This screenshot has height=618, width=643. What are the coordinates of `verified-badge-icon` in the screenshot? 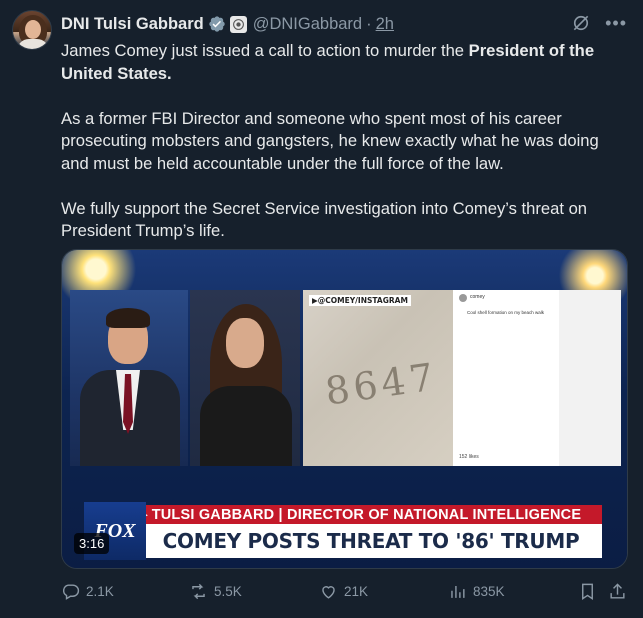 It's located at (217, 24).